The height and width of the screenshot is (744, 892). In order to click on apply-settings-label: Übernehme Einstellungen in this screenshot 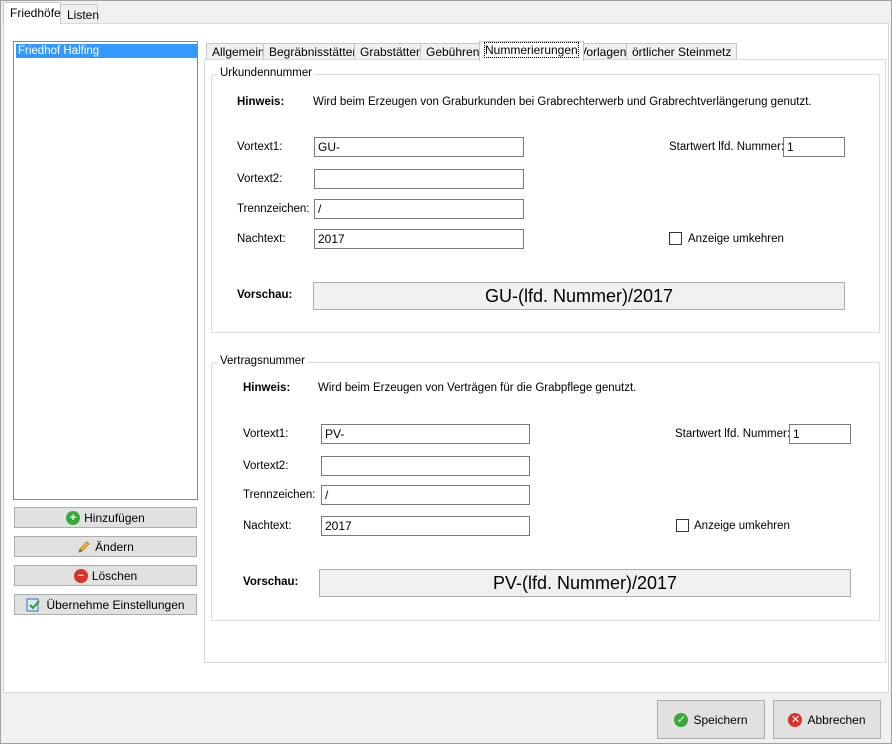, I will do `click(115, 604)`.